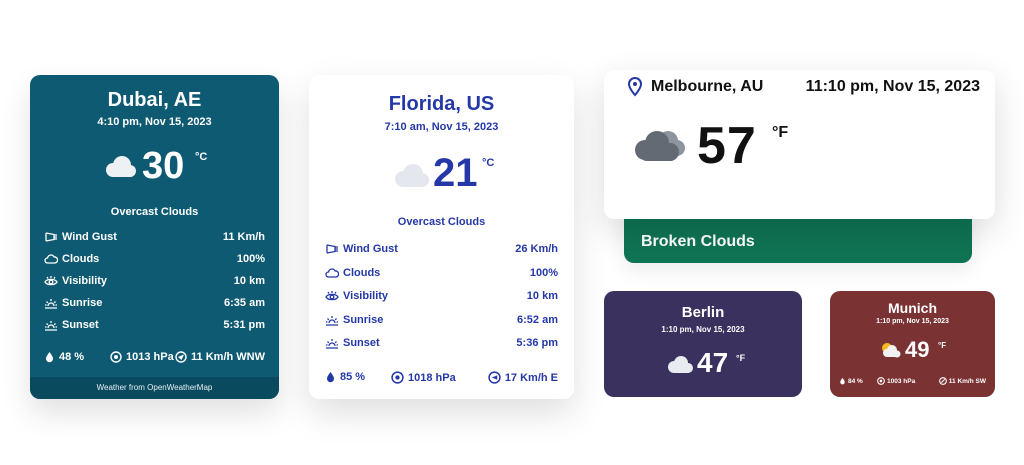 This screenshot has width=1024, height=465. I want to click on humidity-stat: 48 %, so click(64, 357).